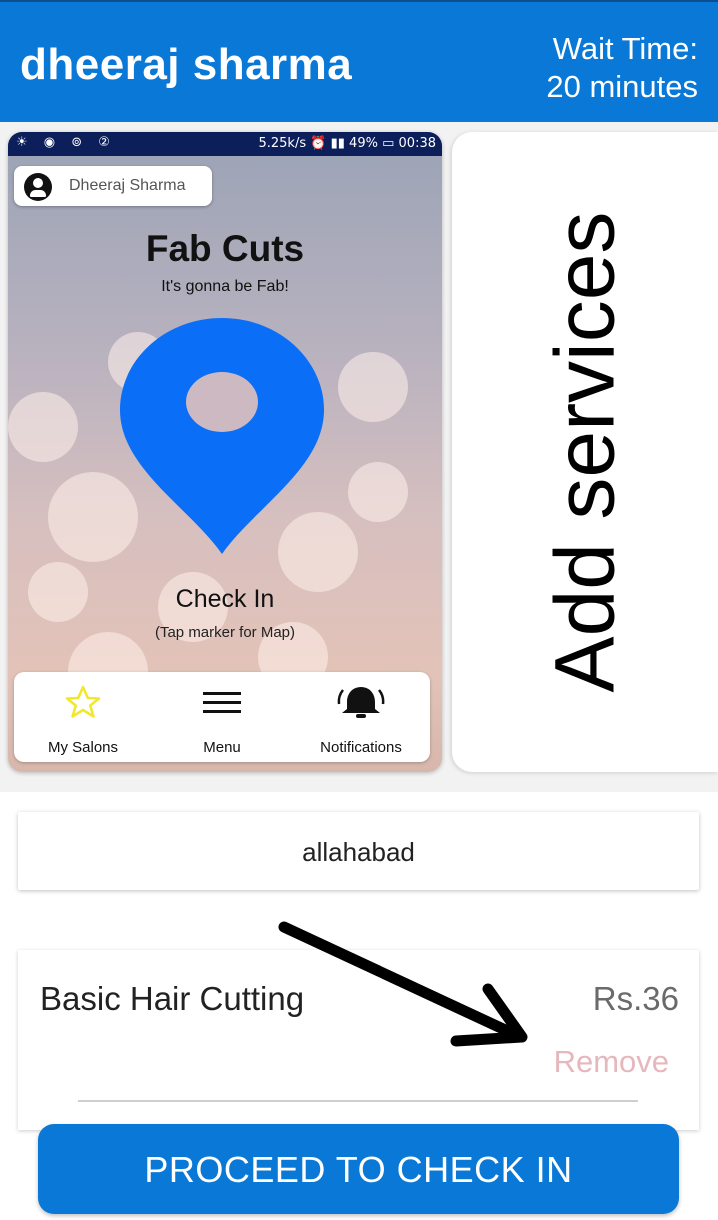 Image resolution: width=718 pixels, height=1220 pixels. What do you see at coordinates (635, 998) in the screenshot?
I see `service-price: Rs.36` at bounding box center [635, 998].